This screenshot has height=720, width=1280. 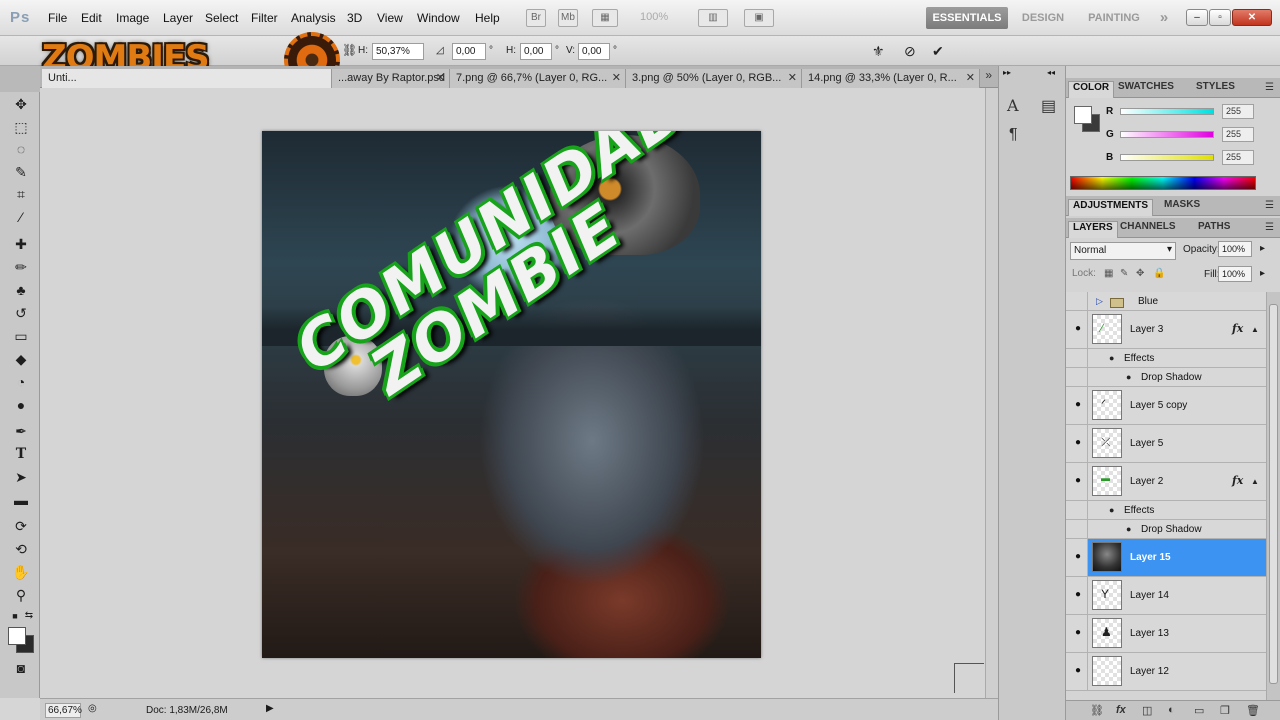 What do you see at coordinates (714, 78) in the screenshot?
I see `tab-3-png: 3.png @ 50% (Layer 0, RGB... ✕` at bounding box center [714, 78].